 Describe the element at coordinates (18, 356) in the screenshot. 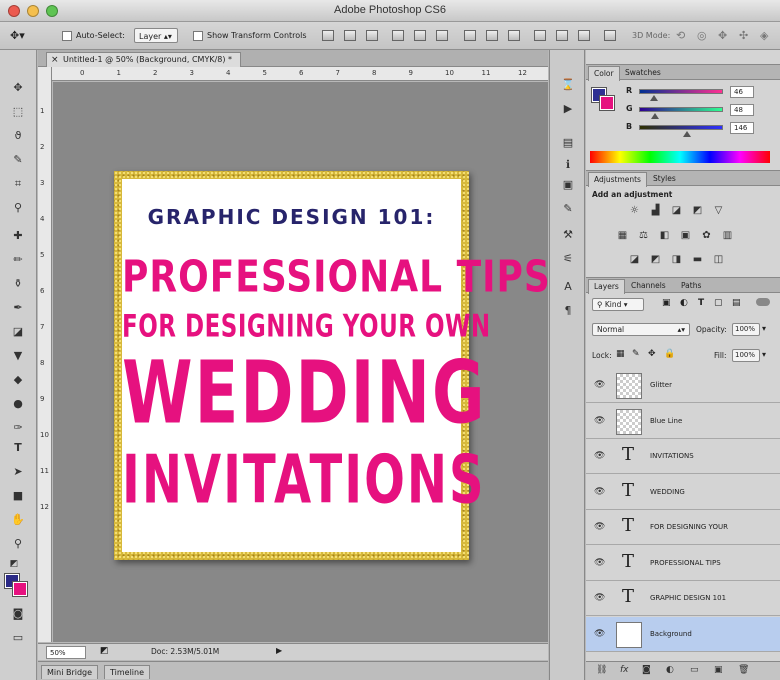

I see `paint-bucket-tool-icon: ▼` at that location.